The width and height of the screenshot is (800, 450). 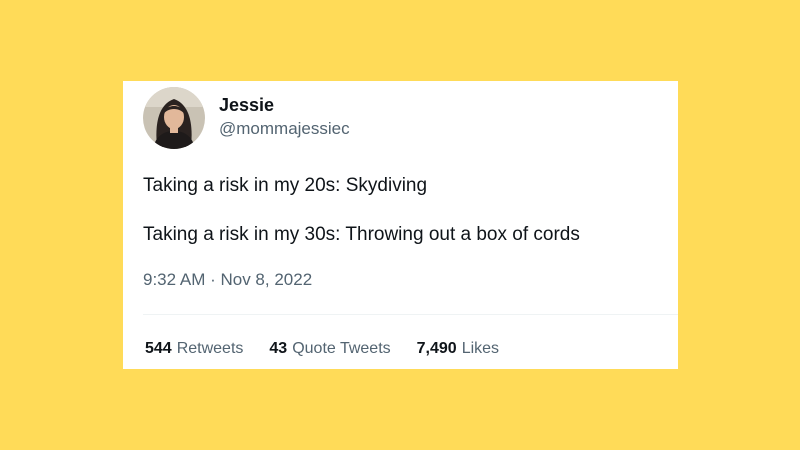 What do you see at coordinates (158, 348) in the screenshot?
I see `retweets-count: 544` at bounding box center [158, 348].